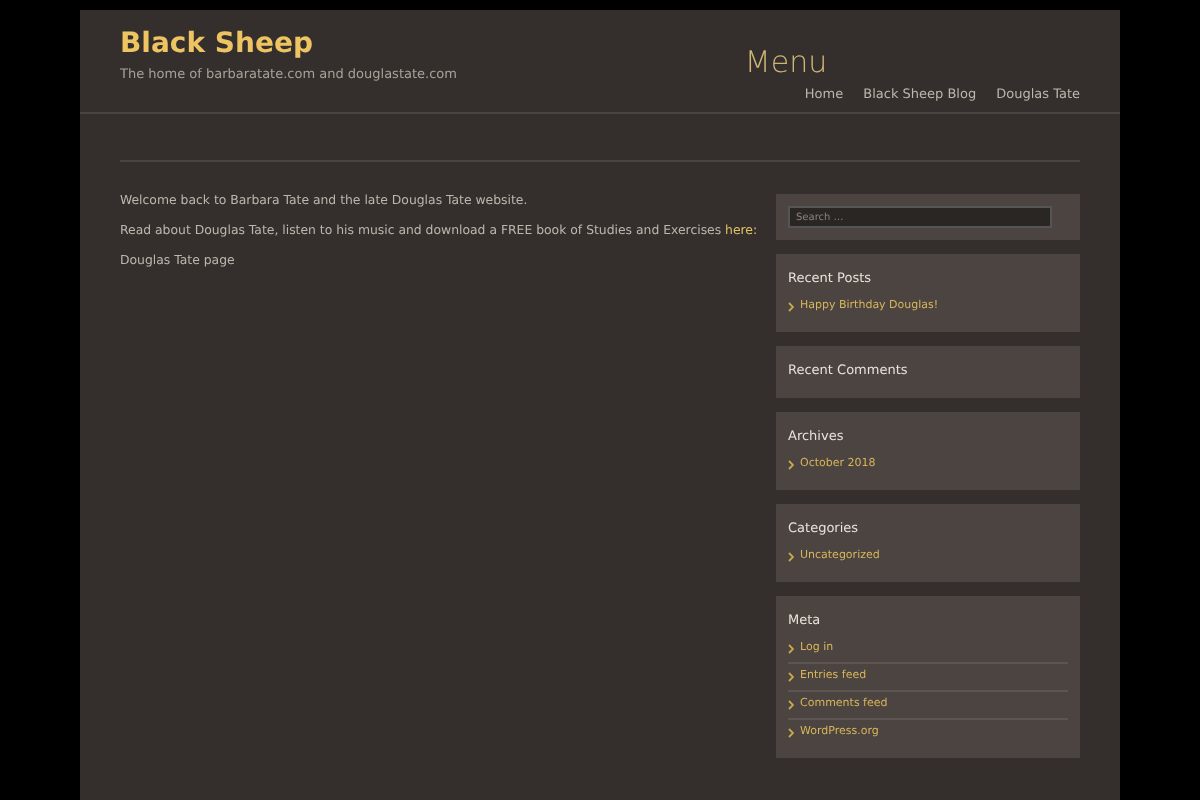 Image resolution: width=1200 pixels, height=800 pixels. I want to click on menu-title: Menu, so click(786, 62).